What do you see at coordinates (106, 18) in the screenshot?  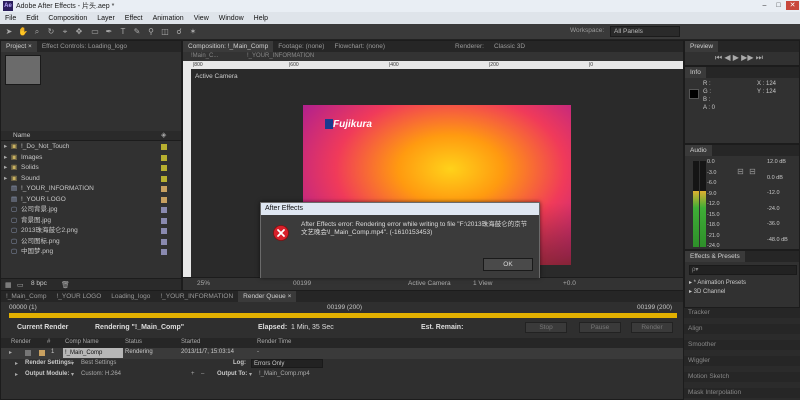 I see `menu-layer: Layer` at bounding box center [106, 18].